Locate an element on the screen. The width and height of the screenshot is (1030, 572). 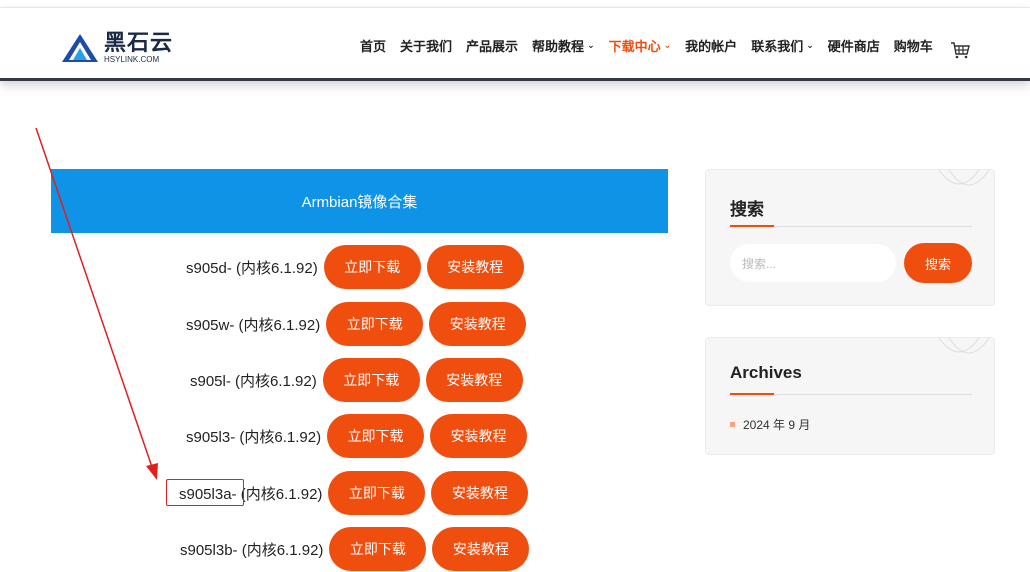
download-row: s905l3- (内核6.1.92) 立即下载 安装教程 is located at coordinates (359, 436).